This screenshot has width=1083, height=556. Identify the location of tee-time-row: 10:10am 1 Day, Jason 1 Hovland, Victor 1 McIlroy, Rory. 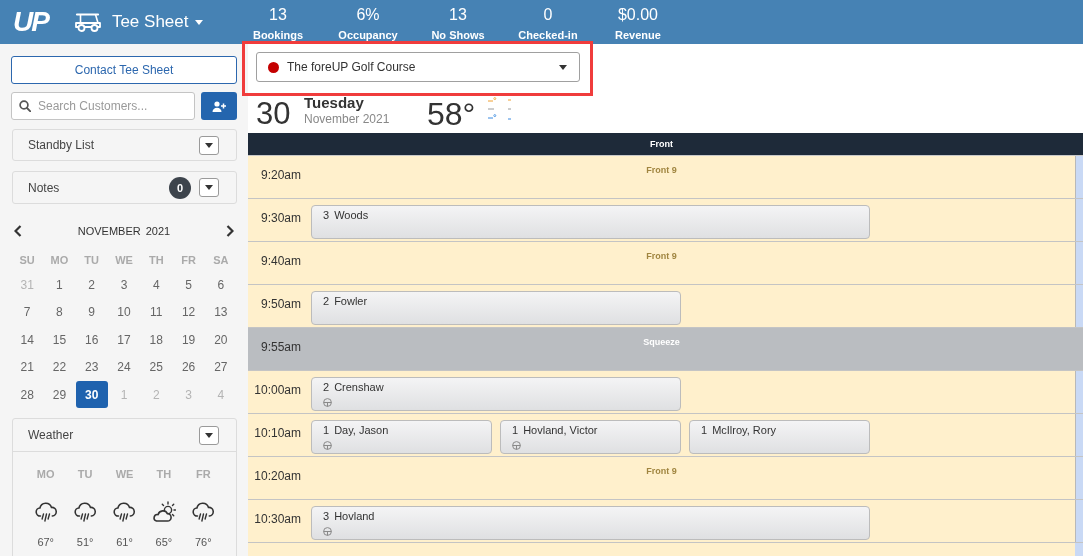
(665, 435).